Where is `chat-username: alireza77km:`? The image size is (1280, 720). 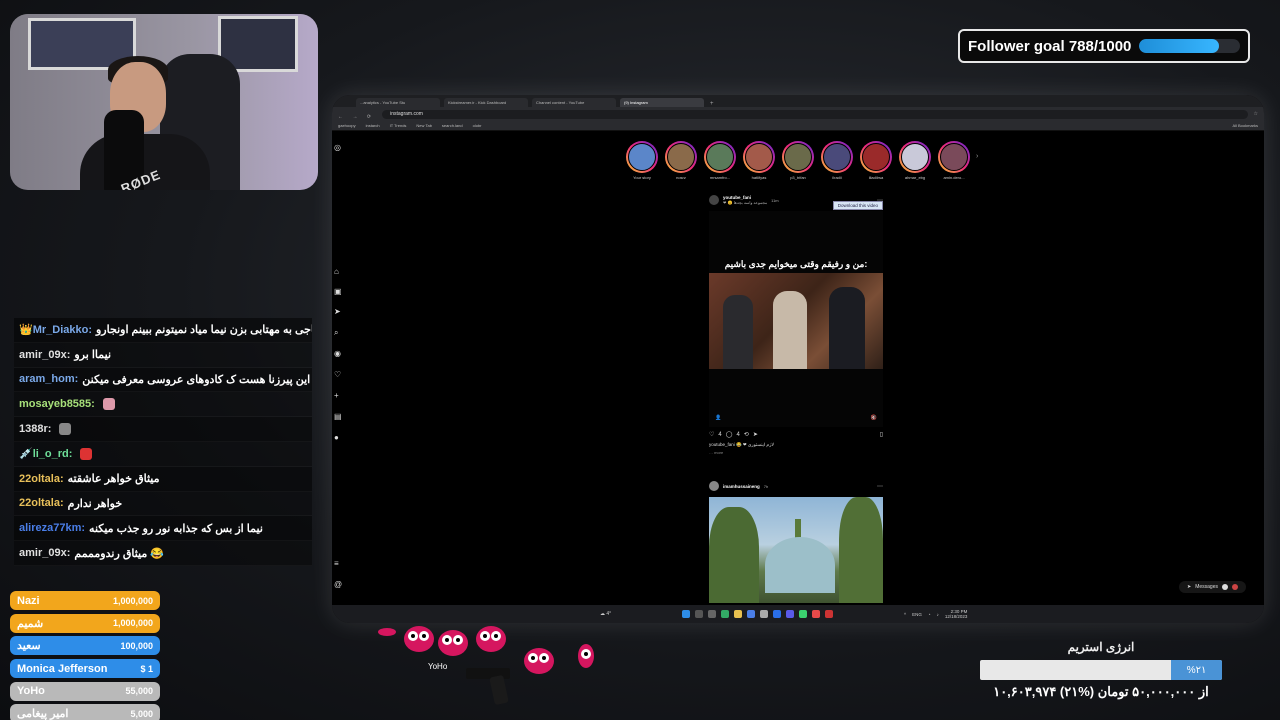
chat-username: alireza77km: is located at coordinates (52, 528).